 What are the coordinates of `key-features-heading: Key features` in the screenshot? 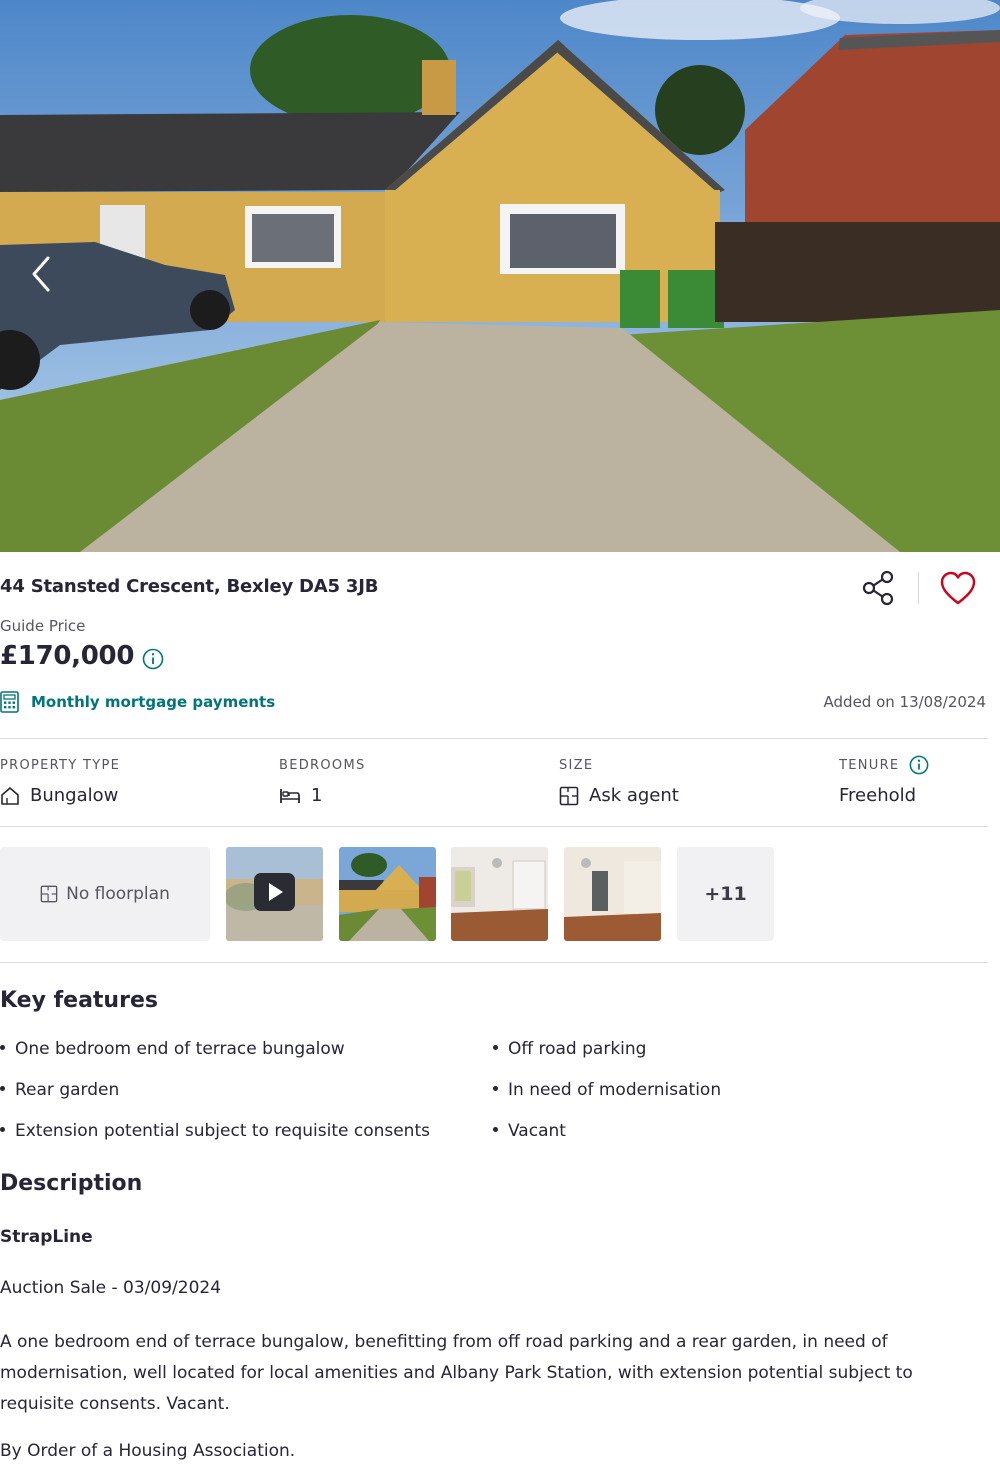 It's located at (79, 1000).